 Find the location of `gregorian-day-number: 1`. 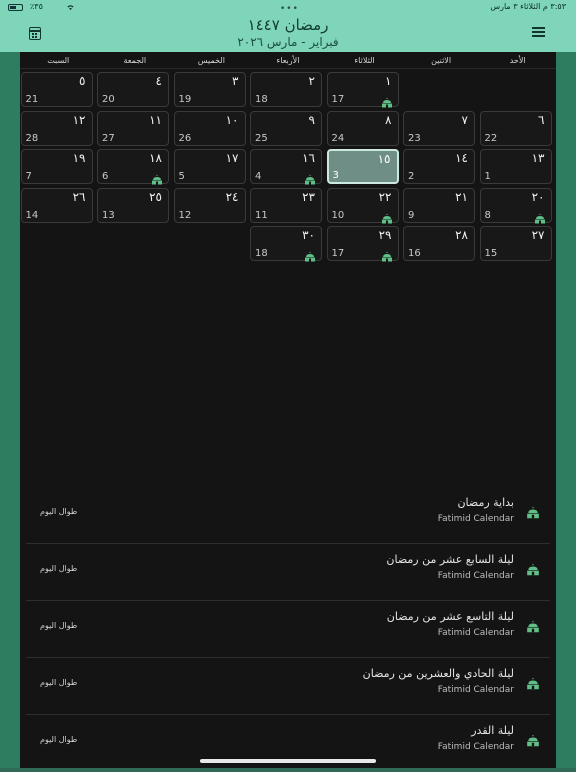

gregorian-day-number: 1 is located at coordinates (487, 176).